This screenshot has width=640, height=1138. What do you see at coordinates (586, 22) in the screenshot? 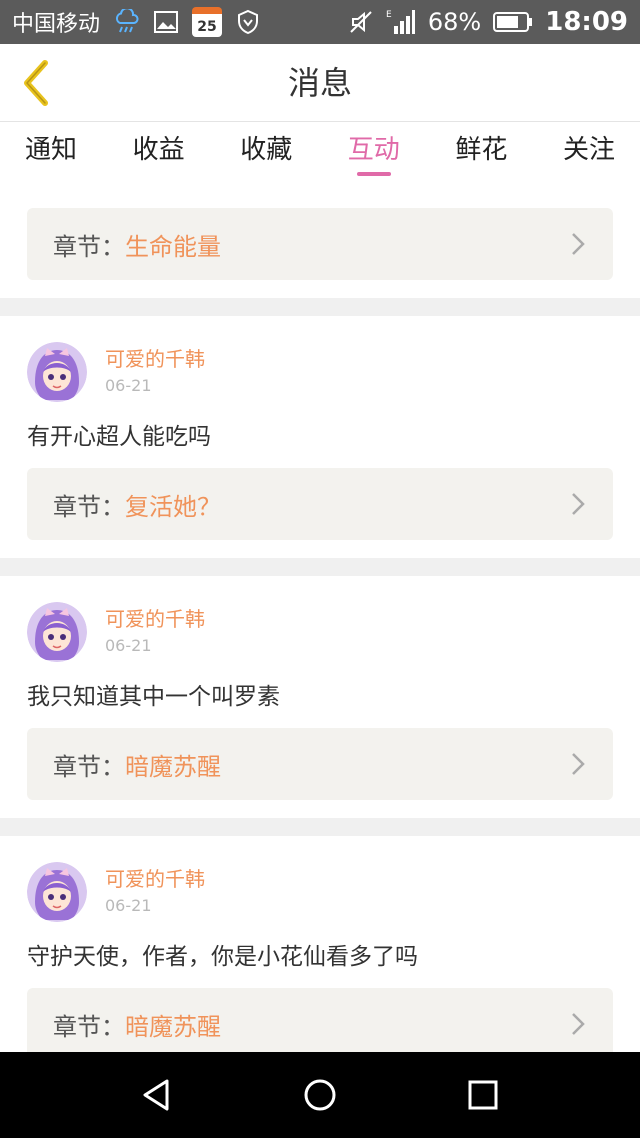
I see `clock: 18:09` at bounding box center [586, 22].